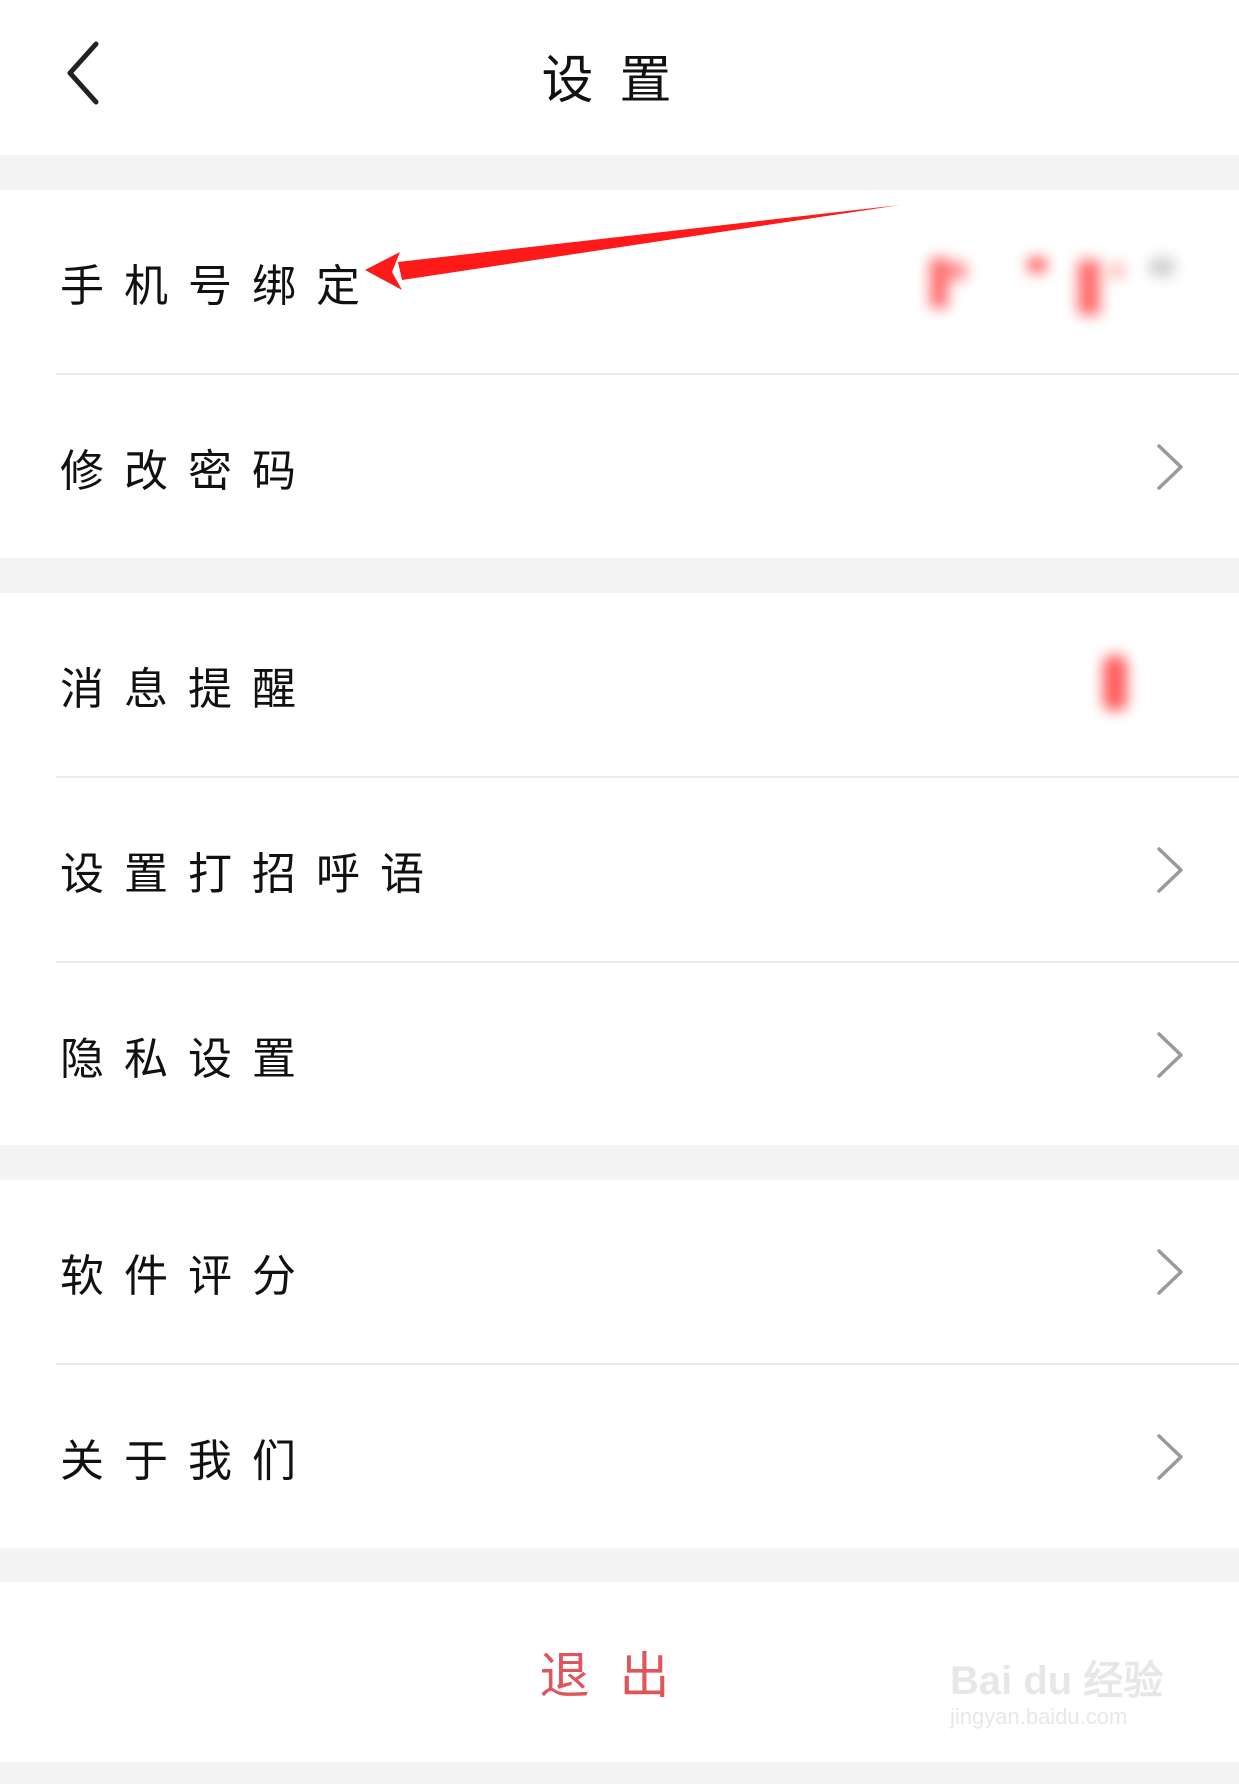 The image size is (1239, 1784). I want to click on phone-number-redacted, so click(1052, 286).